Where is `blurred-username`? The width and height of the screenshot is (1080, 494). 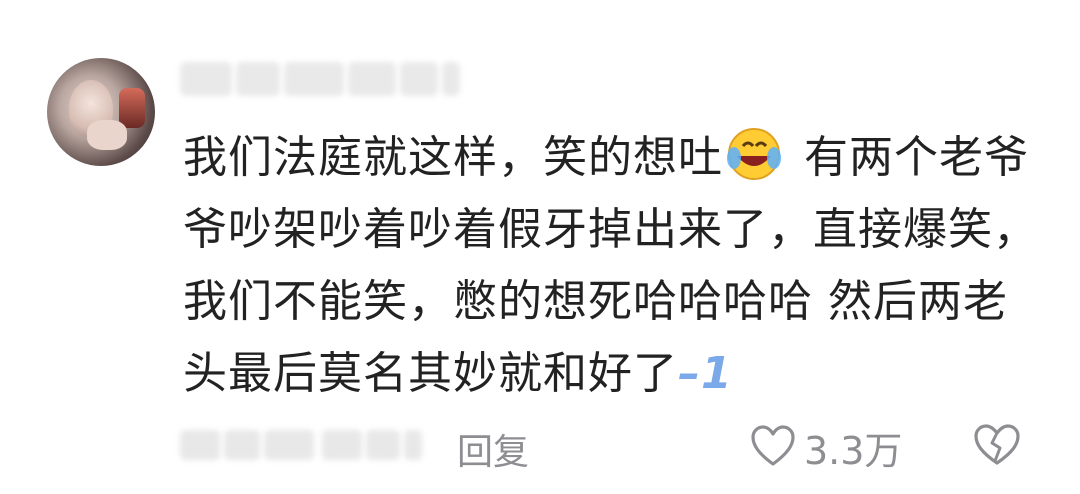
blurred-username is located at coordinates (320, 79).